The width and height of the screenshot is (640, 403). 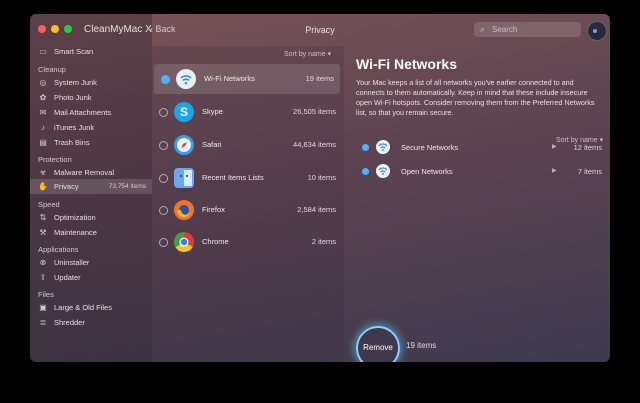 I want to click on sidebar-item-label: Updater, so click(x=67, y=277).